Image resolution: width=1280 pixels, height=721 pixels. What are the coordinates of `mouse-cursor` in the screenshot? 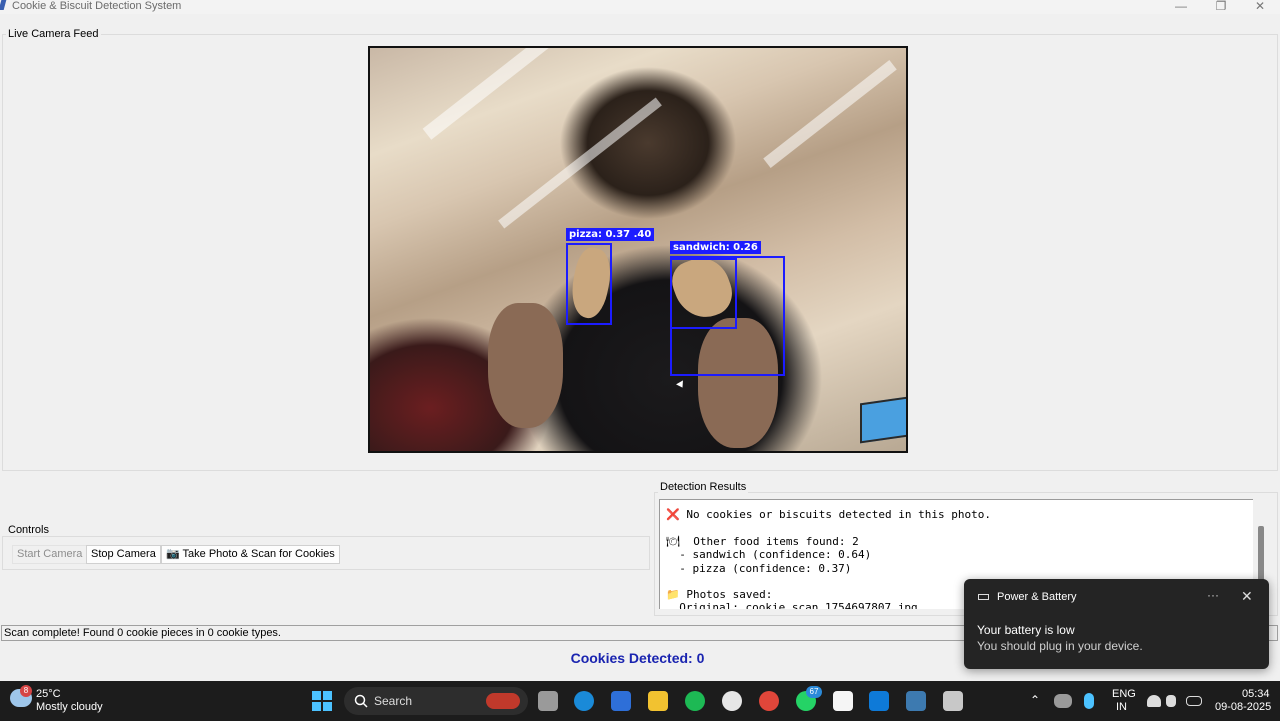 It's located at (681, 385).